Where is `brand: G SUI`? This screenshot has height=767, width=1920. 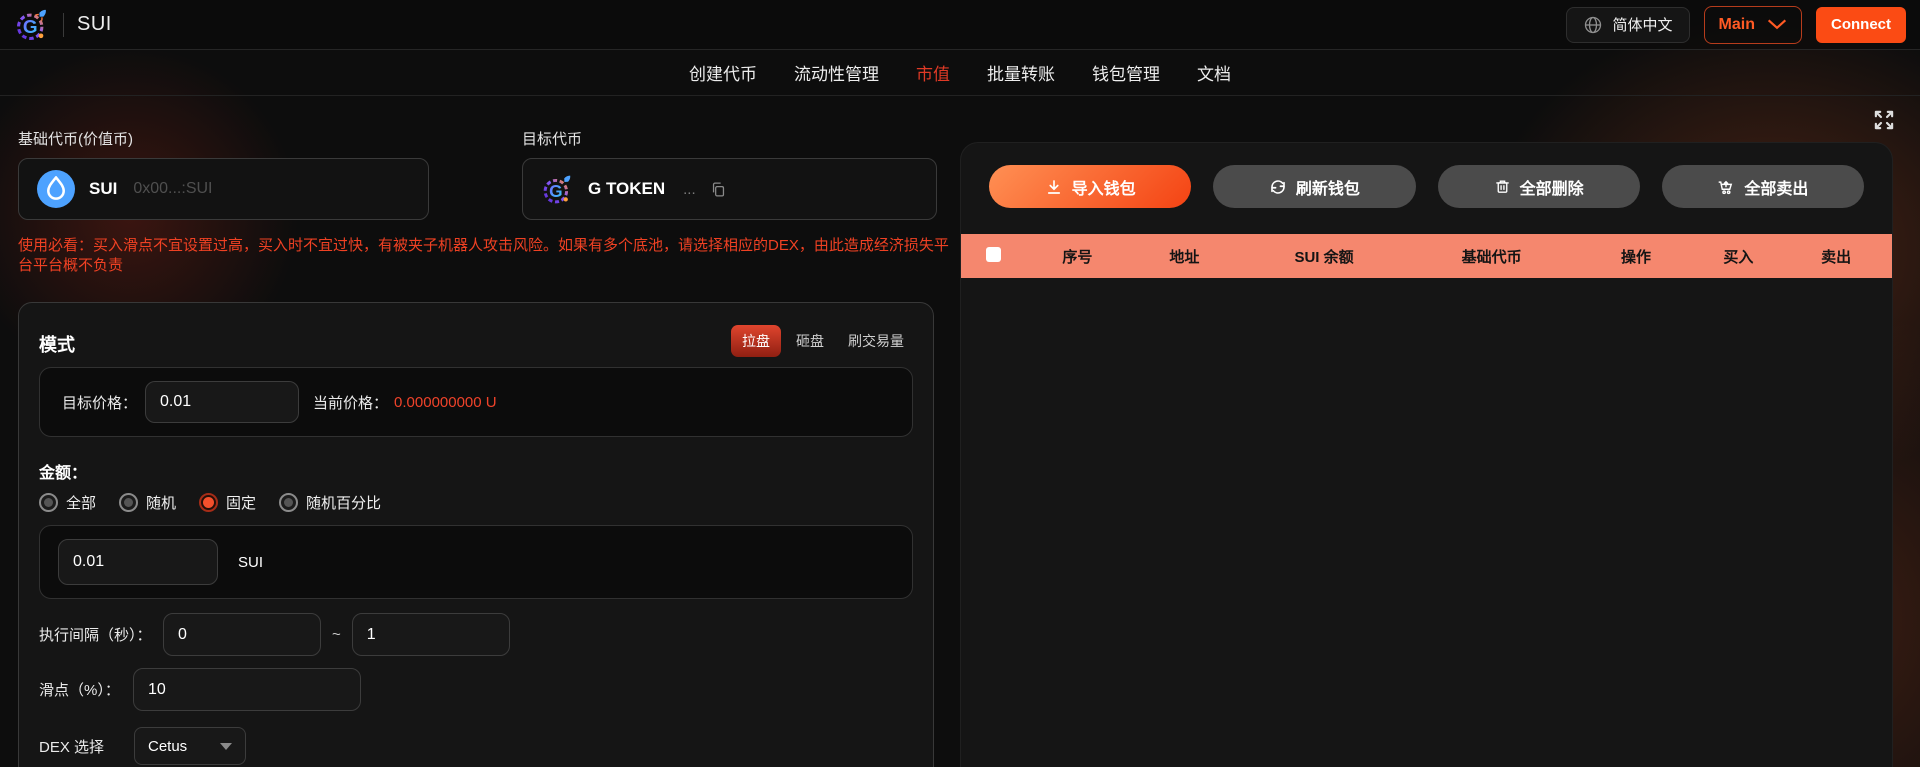 brand: G SUI is located at coordinates (63, 25).